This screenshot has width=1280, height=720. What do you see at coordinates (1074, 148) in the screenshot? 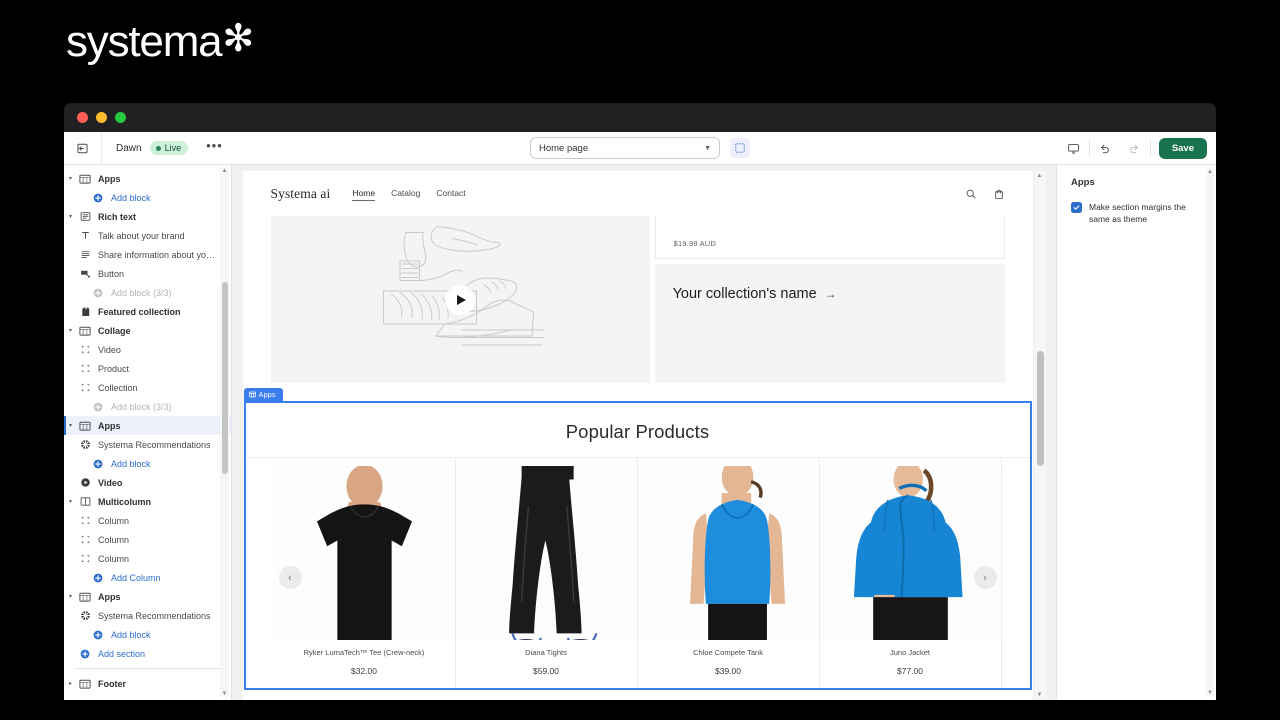
I see `desktop-icon` at bounding box center [1074, 148].